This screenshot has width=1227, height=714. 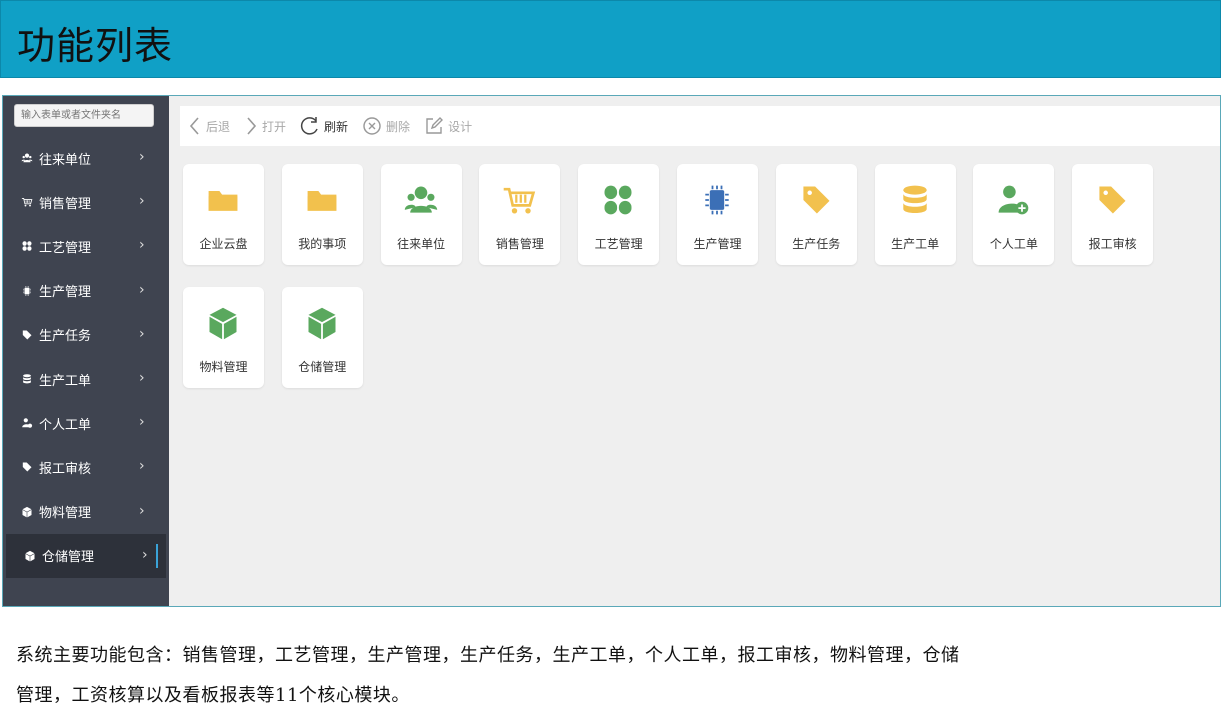 I want to click on app-tile: 个人工单, so click(x=1014, y=214).